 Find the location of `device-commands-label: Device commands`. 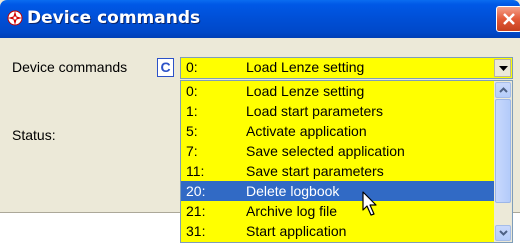

device-commands-label: Device commands is located at coordinates (70, 67).